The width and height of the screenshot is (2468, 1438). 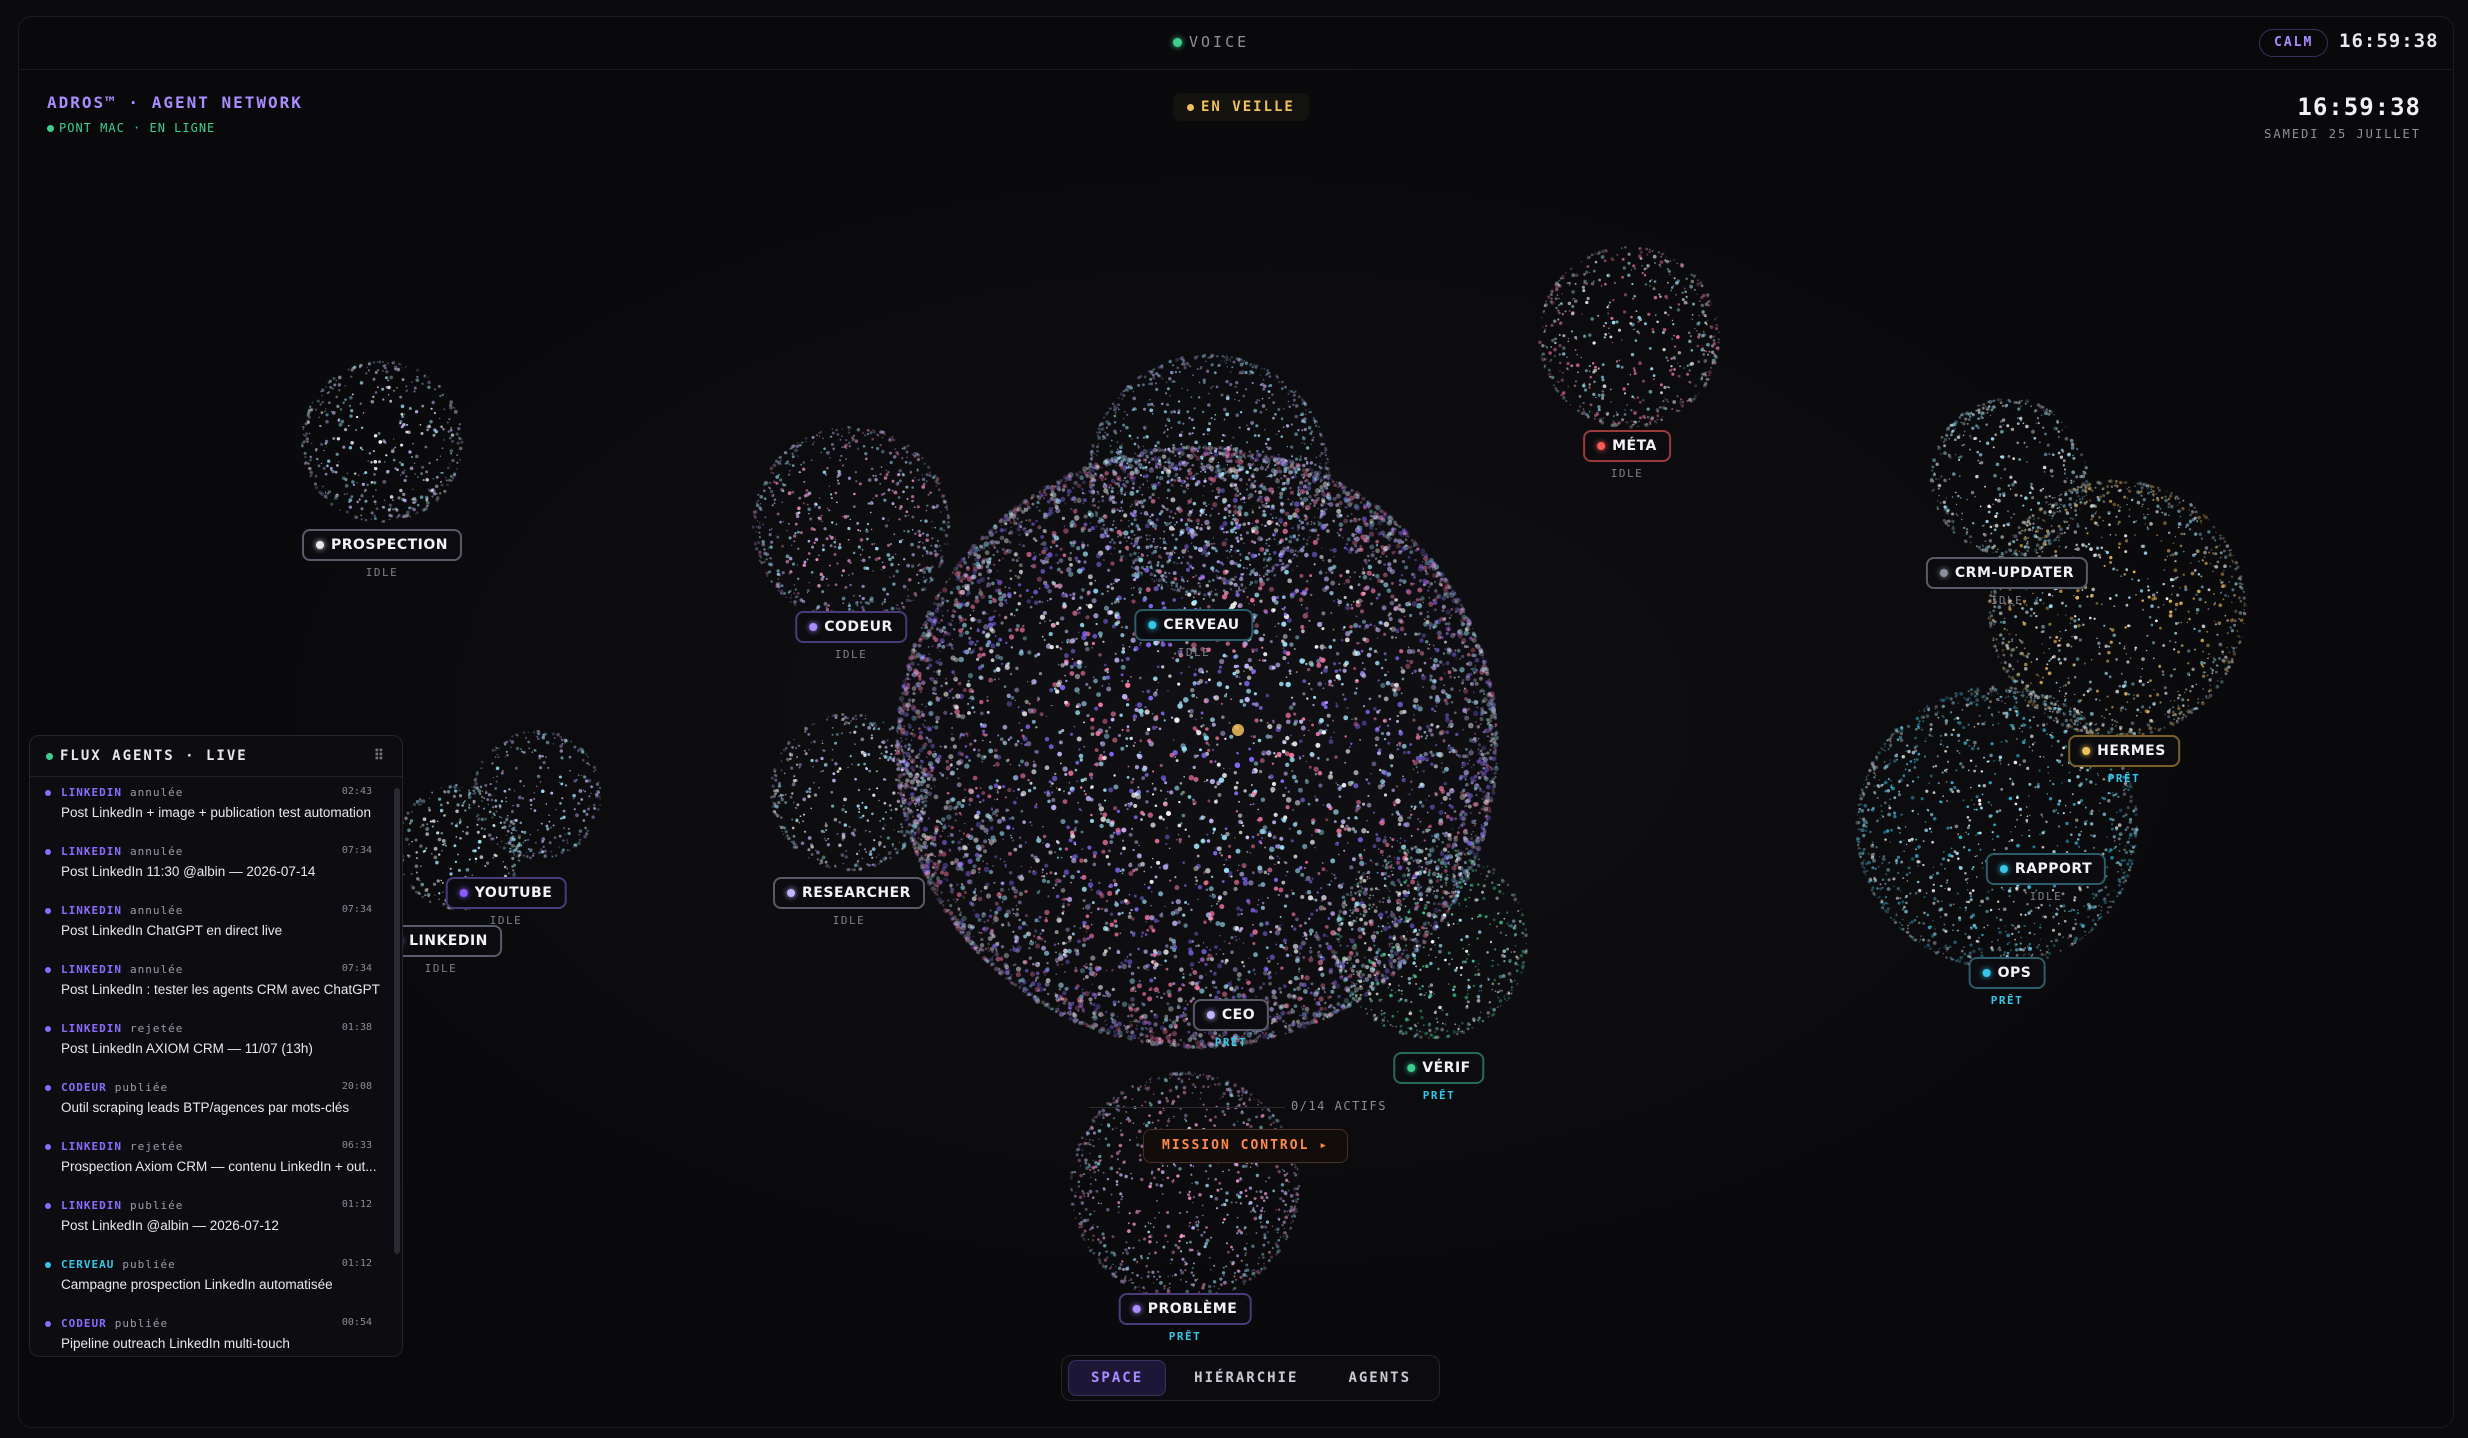 I want to click on agent-pill: CRM-UPDATER, so click(x=2007, y=573).